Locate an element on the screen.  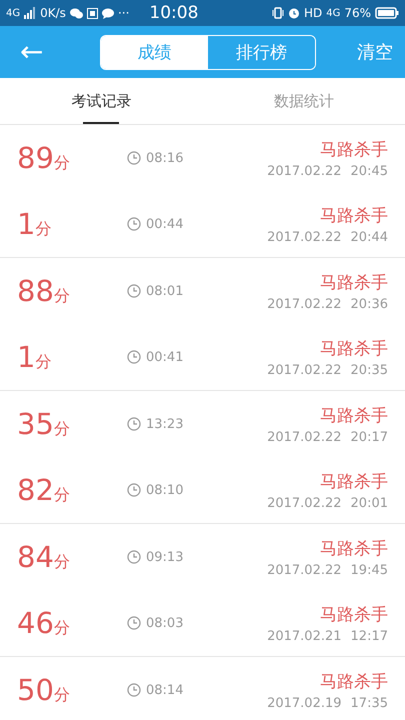
record-time: 20:44 is located at coordinates (369, 237).